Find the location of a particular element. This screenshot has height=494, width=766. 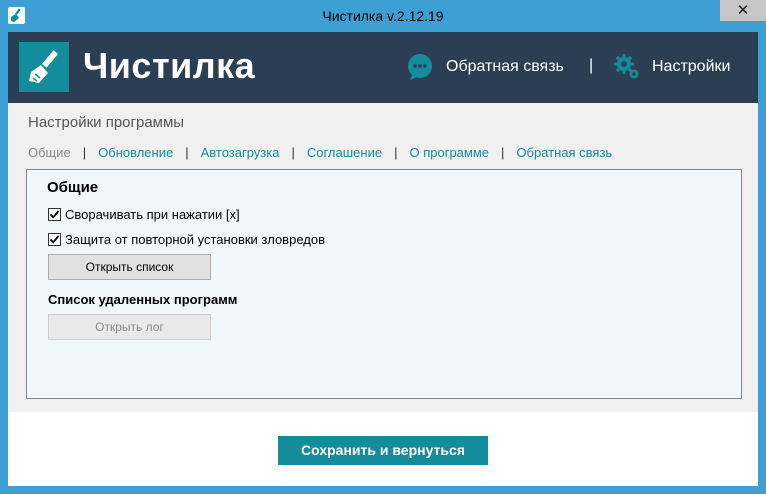

panel-heading: Общие is located at coordinates (73, 187).